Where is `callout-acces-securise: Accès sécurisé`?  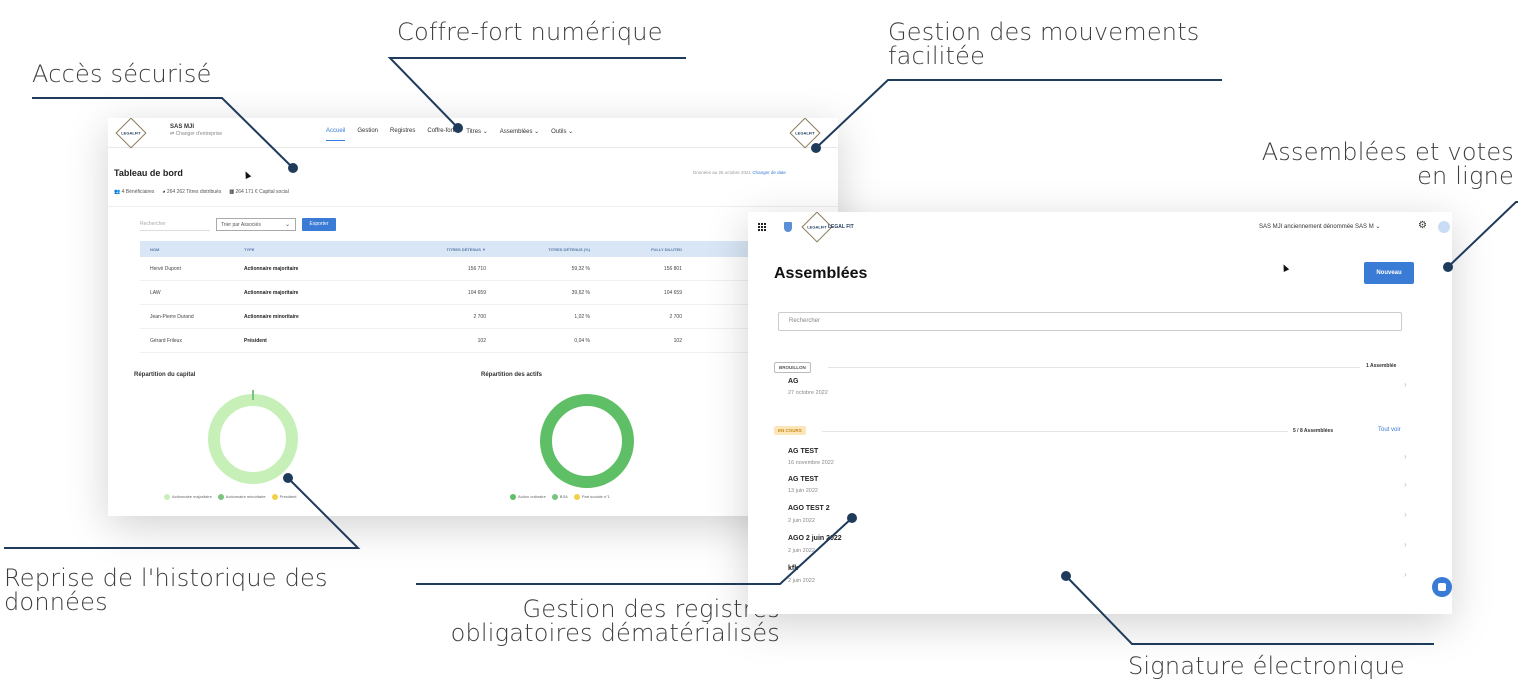 callout-acces-securise: Accès sécurisé is located at coordinates (122, 74).